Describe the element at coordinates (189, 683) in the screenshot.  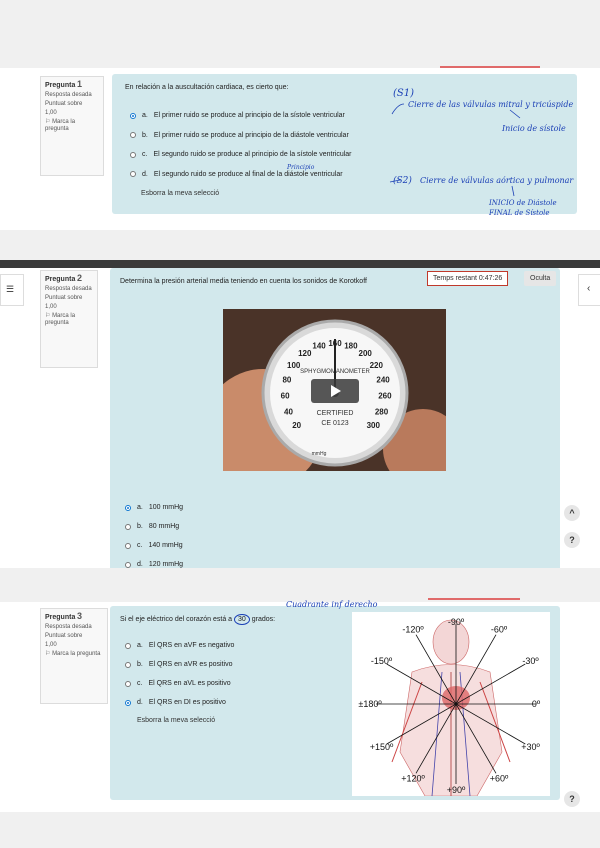
I see `option-text: El QRS en aVL es positivo` at that location.